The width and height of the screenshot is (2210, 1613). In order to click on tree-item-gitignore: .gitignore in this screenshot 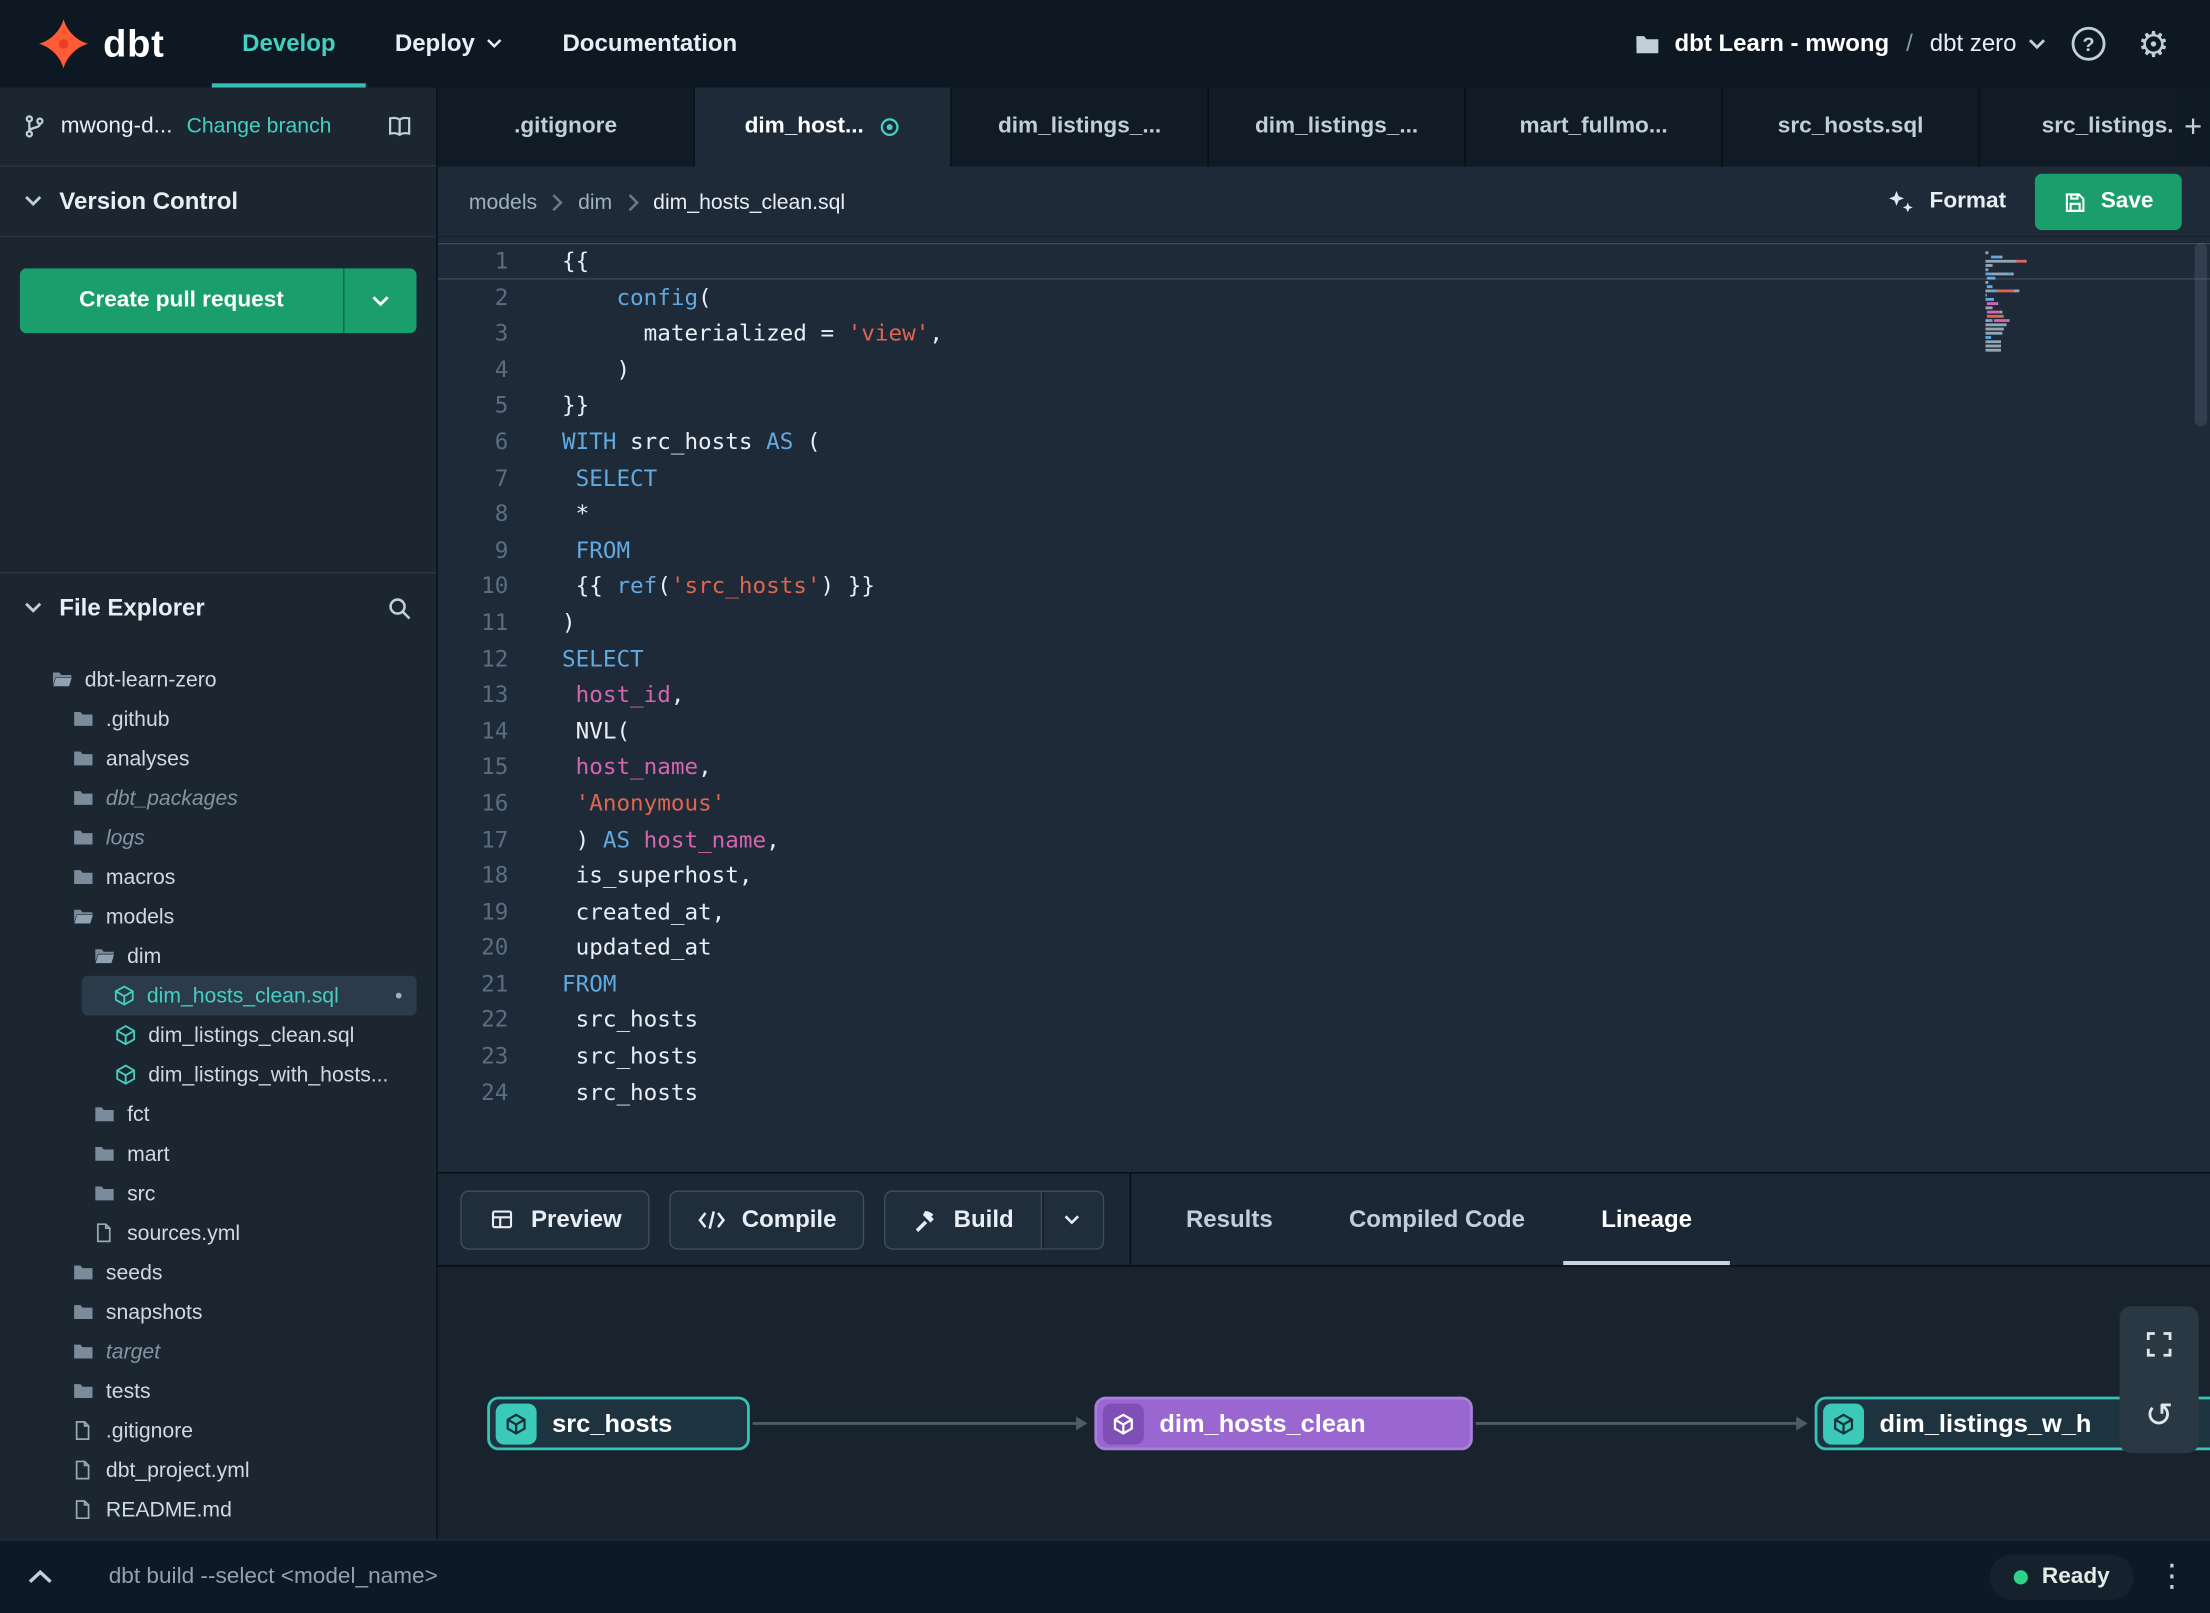, I will do `click(218, 1431)`.